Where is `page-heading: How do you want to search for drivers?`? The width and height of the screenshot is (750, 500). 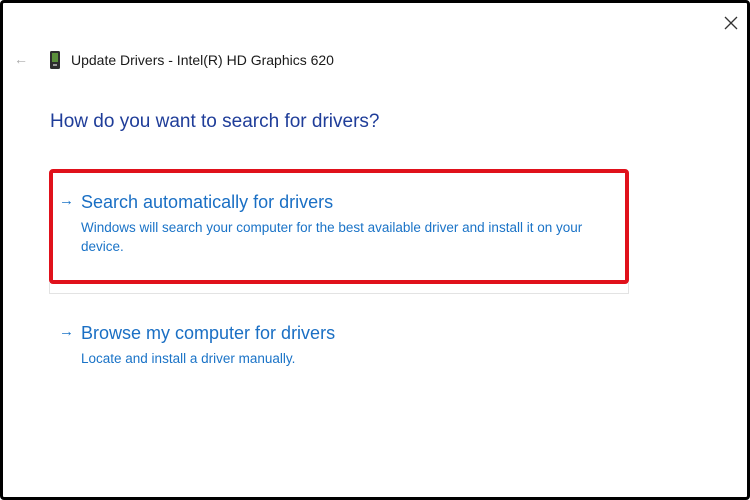 page-heading: How do you want to search for drivers? is located at coordinates (215, 121).